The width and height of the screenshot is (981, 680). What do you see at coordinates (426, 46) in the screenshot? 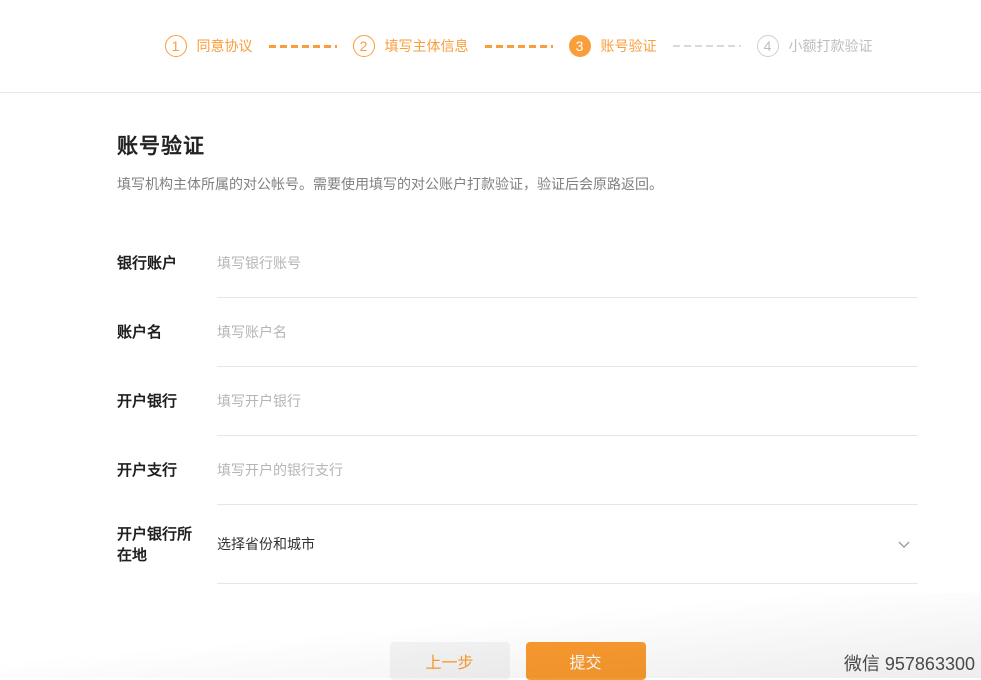
I see `step-2-label: 填写主体信息` at bounding box center [426, 46].